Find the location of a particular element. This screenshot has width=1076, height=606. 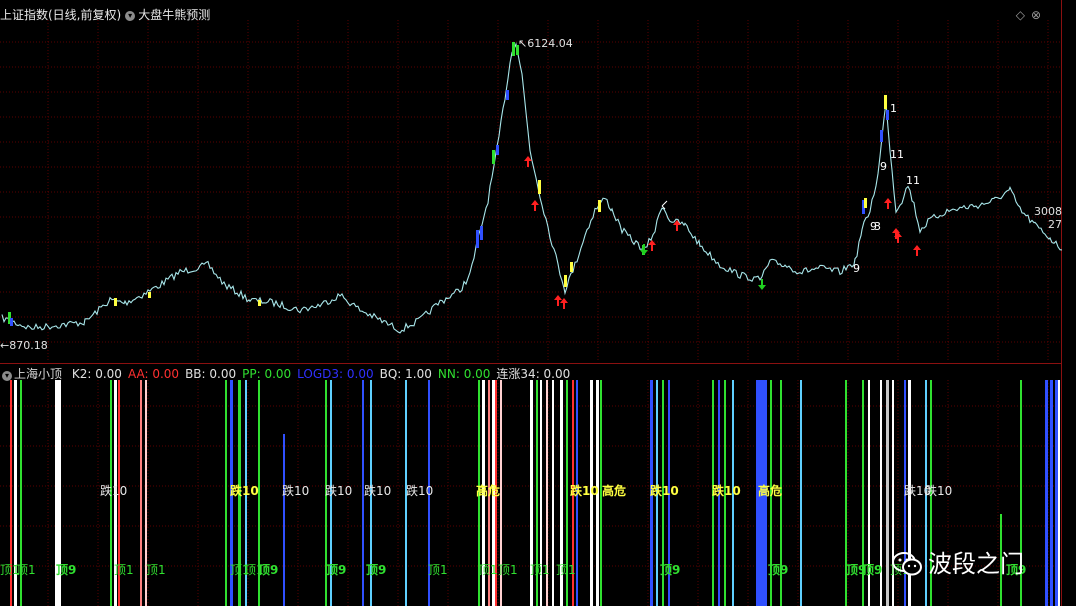

high-price-label: ↖6124.04 is located at coordinates (545, 43).